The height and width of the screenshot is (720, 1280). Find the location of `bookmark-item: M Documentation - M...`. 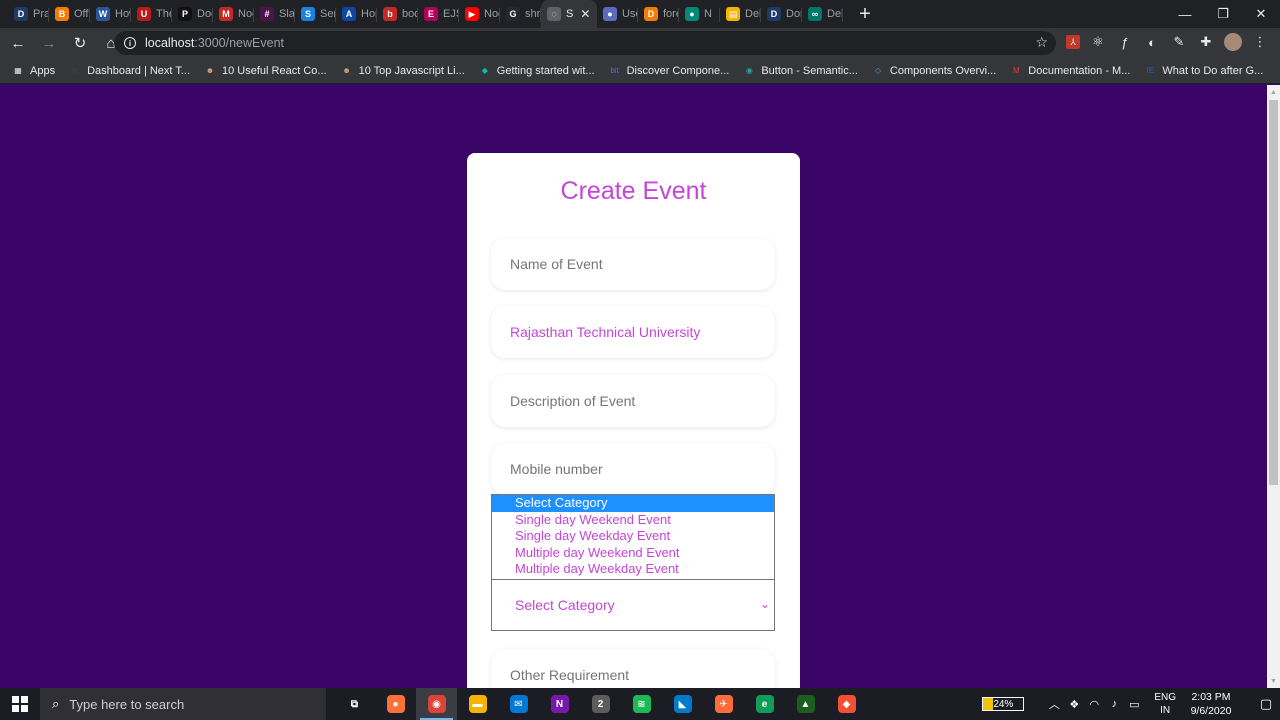

bookmark-item: M Documentation - M... is located at coordinates (1070, 71).